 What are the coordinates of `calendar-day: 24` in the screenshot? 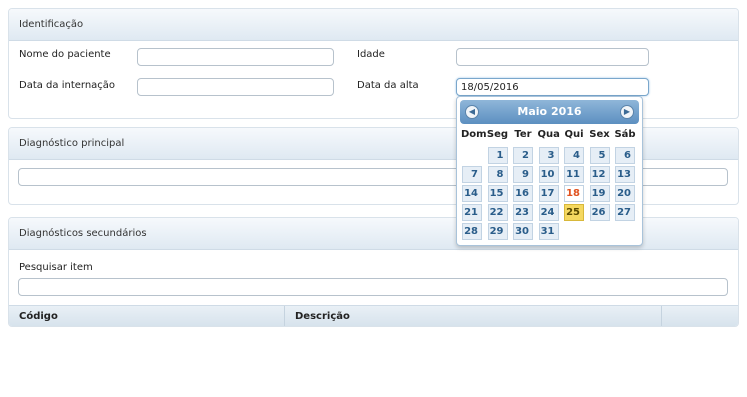 It's located at (548, 212).